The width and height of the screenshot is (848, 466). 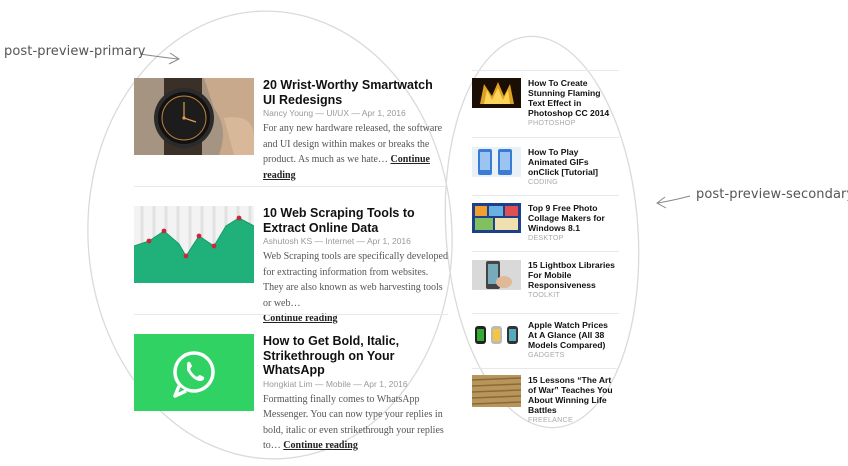 What do you see at coordinates (573, 182) in the screenshot?
I see `secondary-post-category: CODING` at bounding box center [573, 182].